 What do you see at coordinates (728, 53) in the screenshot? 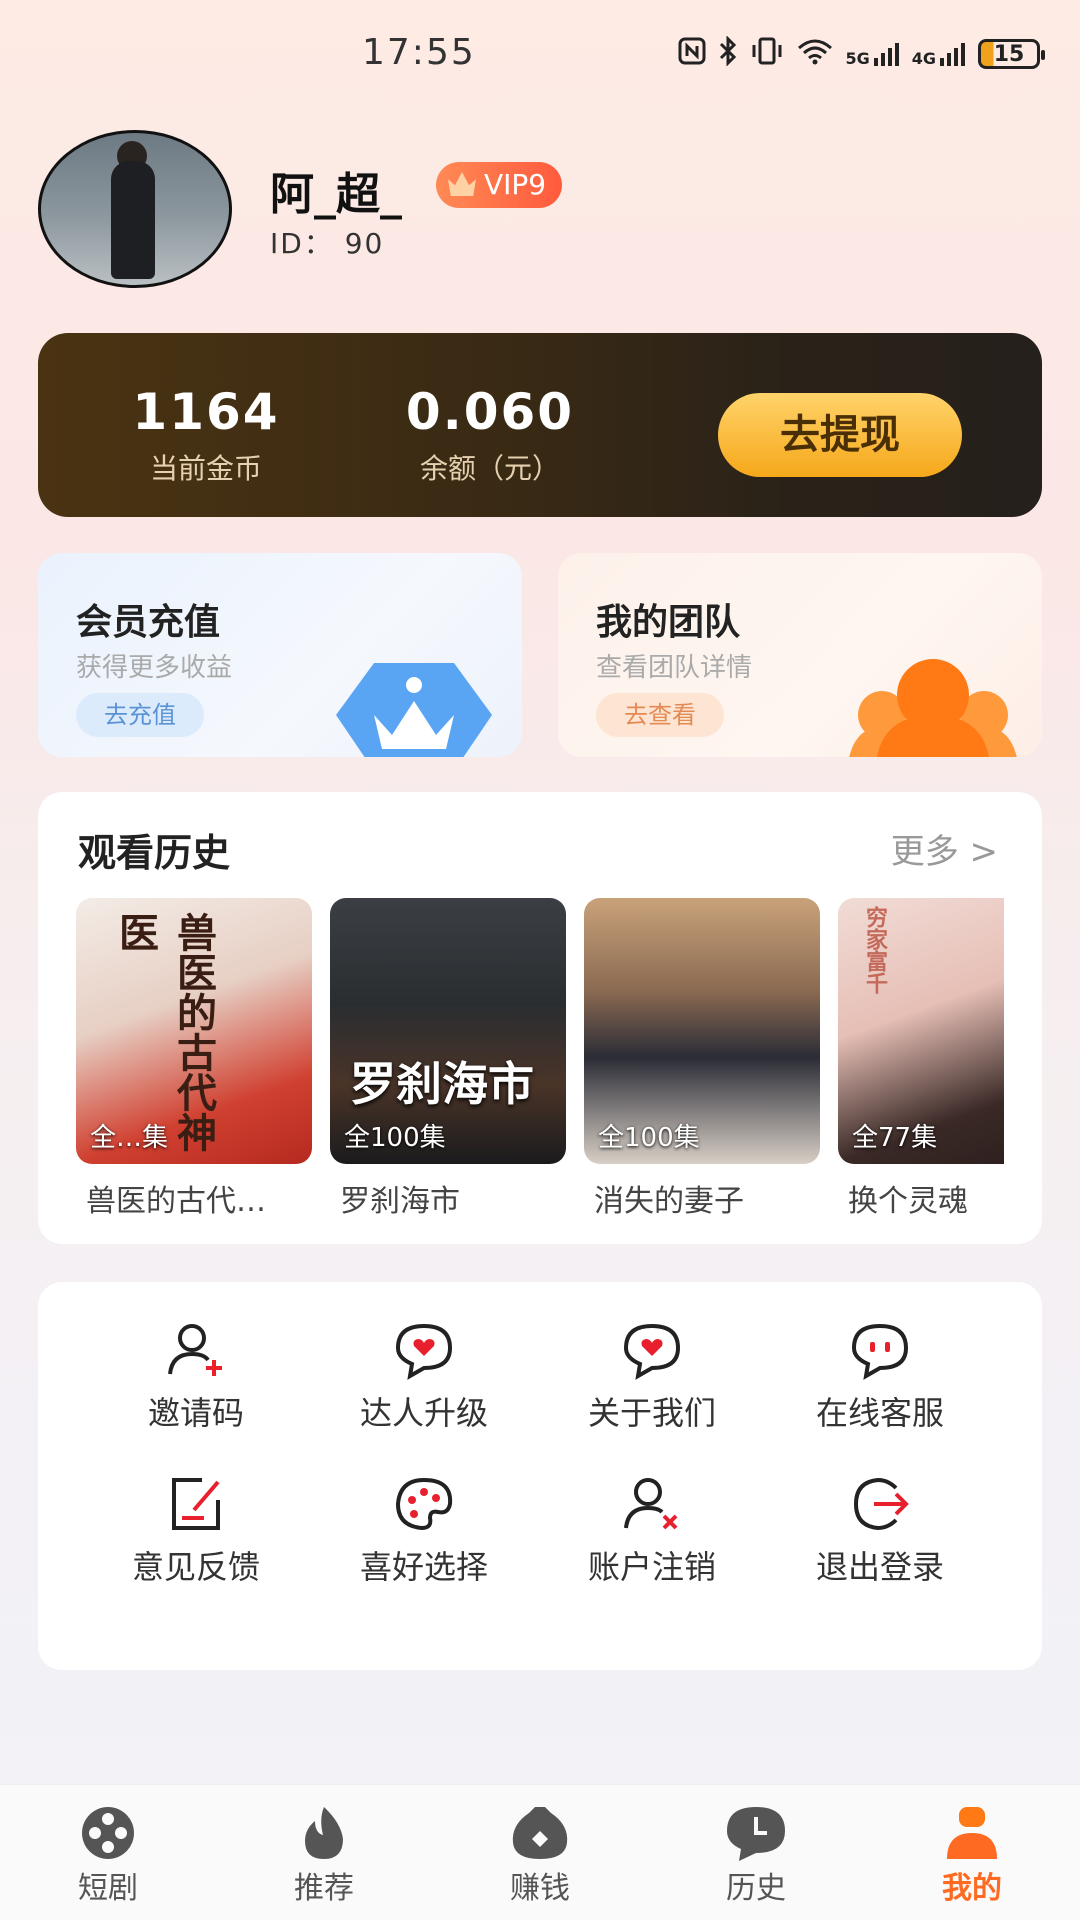
I see `bluetooth-icon` at bounding box center [728, 53].